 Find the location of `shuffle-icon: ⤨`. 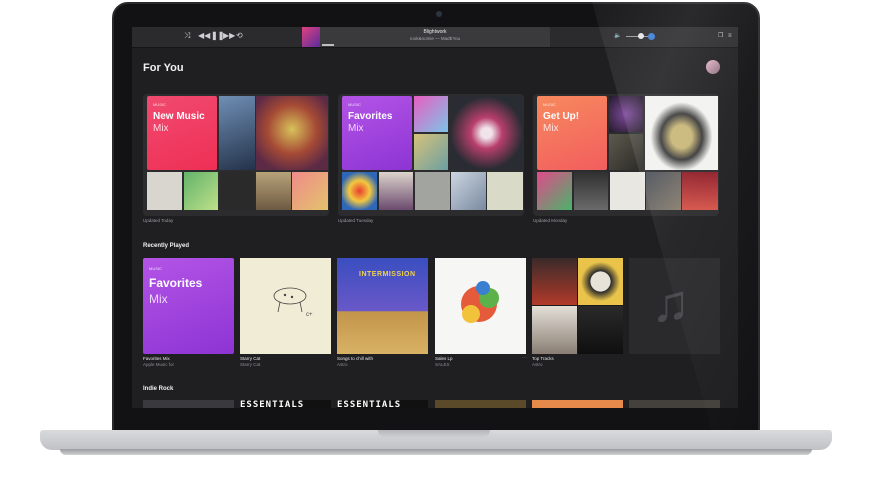

shuffle-icon: ⤨ is located at coordinates (187, 36).